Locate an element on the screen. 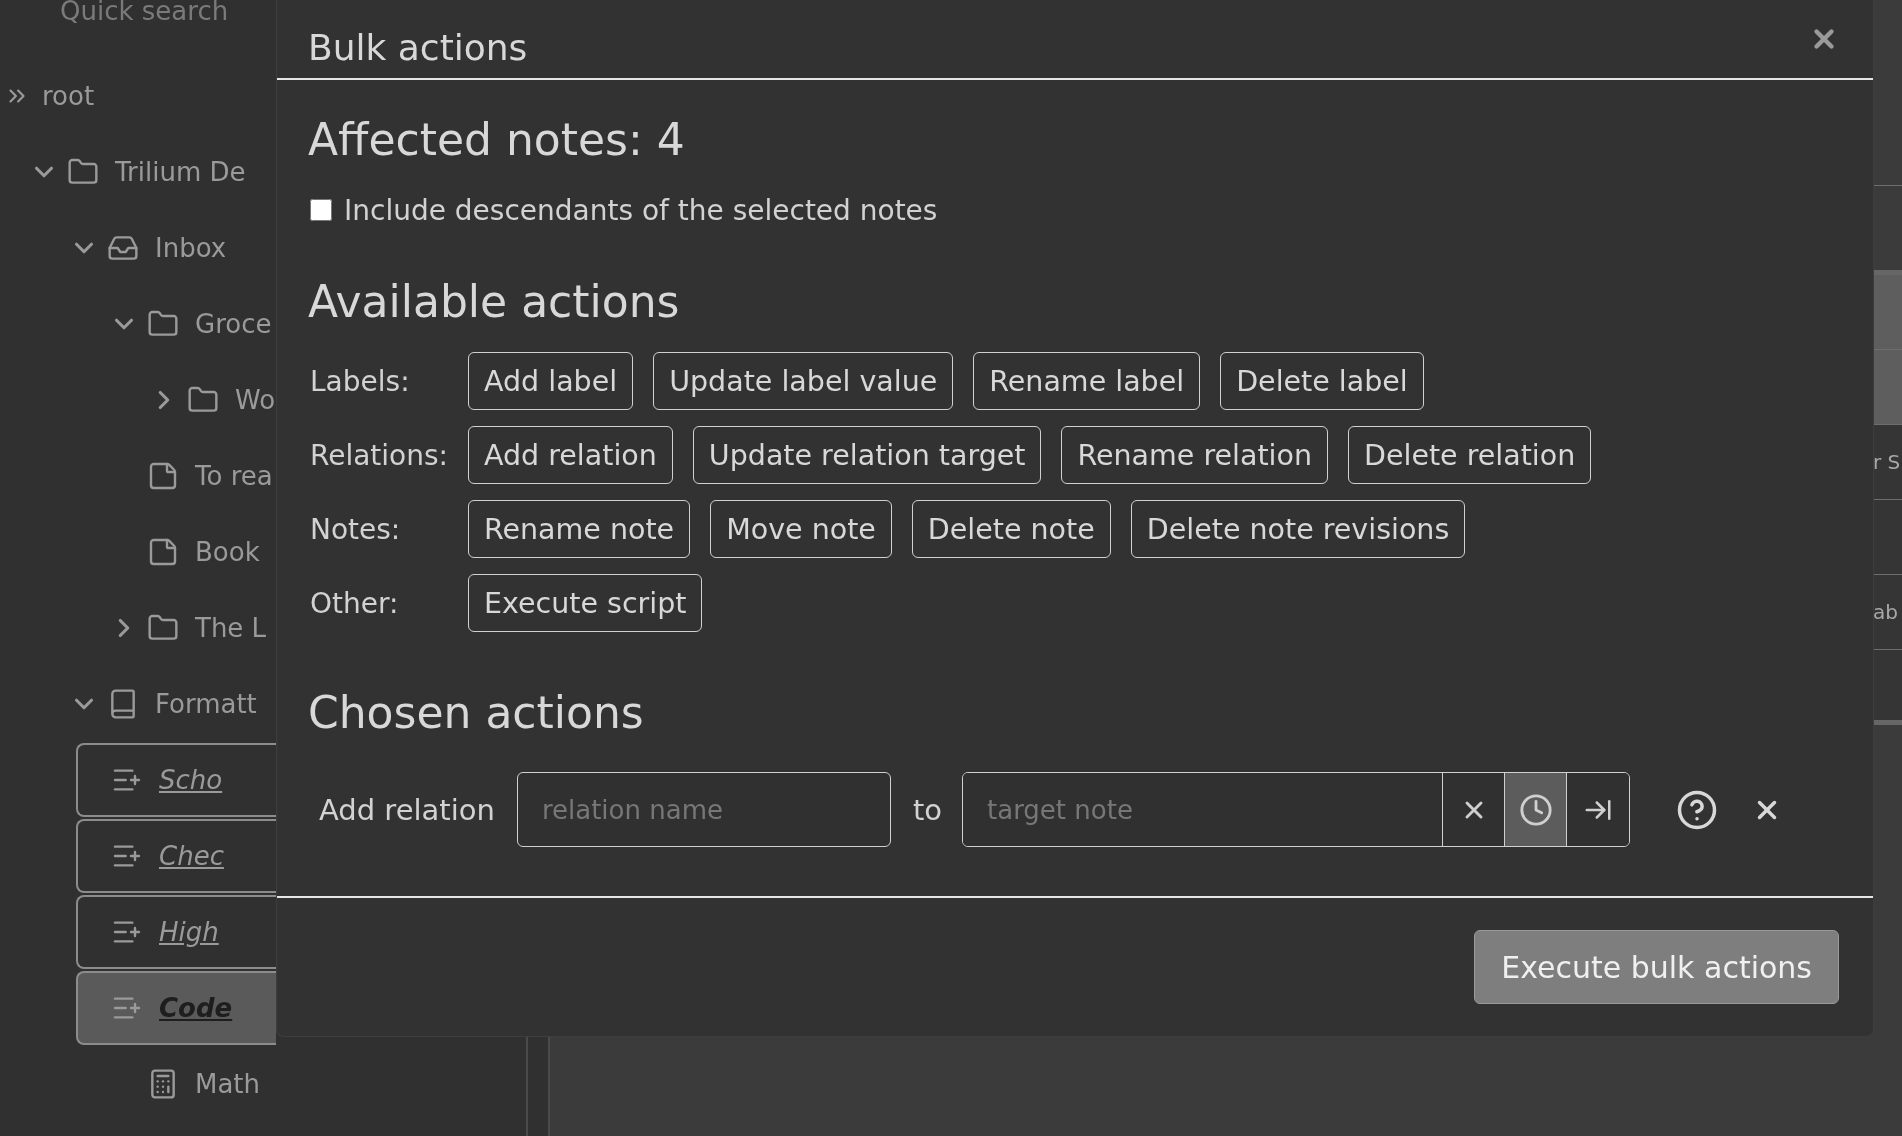 This screenshot has width=1902, height=1136. checkbox-label: Include descendants of the selected notes is located at coordinates (641, 210).